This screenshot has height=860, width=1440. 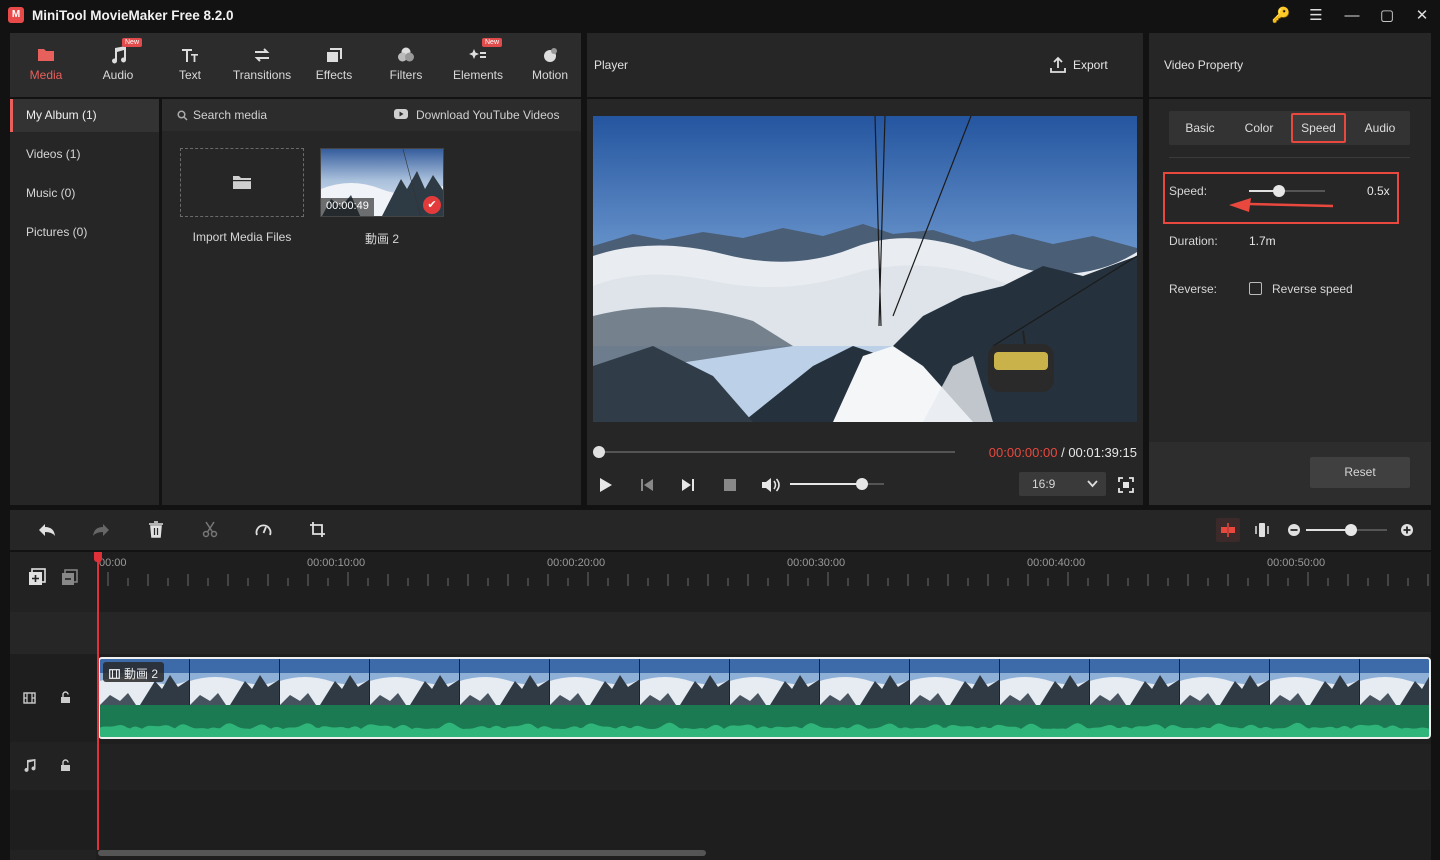 I want to click on reverse-label: Reverse:, so click(x=1193, y=289).